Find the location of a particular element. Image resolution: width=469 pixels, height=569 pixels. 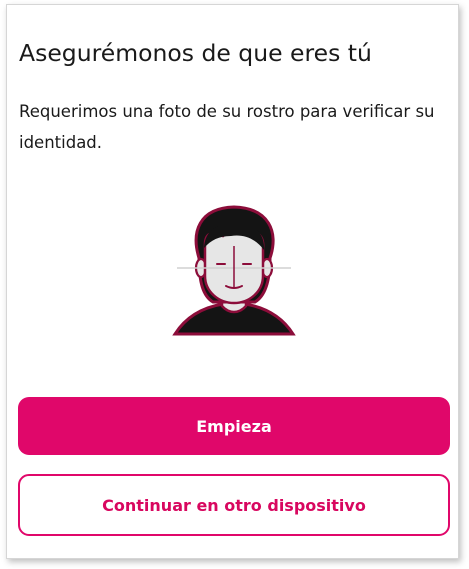

page-title: Asegurémonos de que eres tú is located at coordinates (195, 53).